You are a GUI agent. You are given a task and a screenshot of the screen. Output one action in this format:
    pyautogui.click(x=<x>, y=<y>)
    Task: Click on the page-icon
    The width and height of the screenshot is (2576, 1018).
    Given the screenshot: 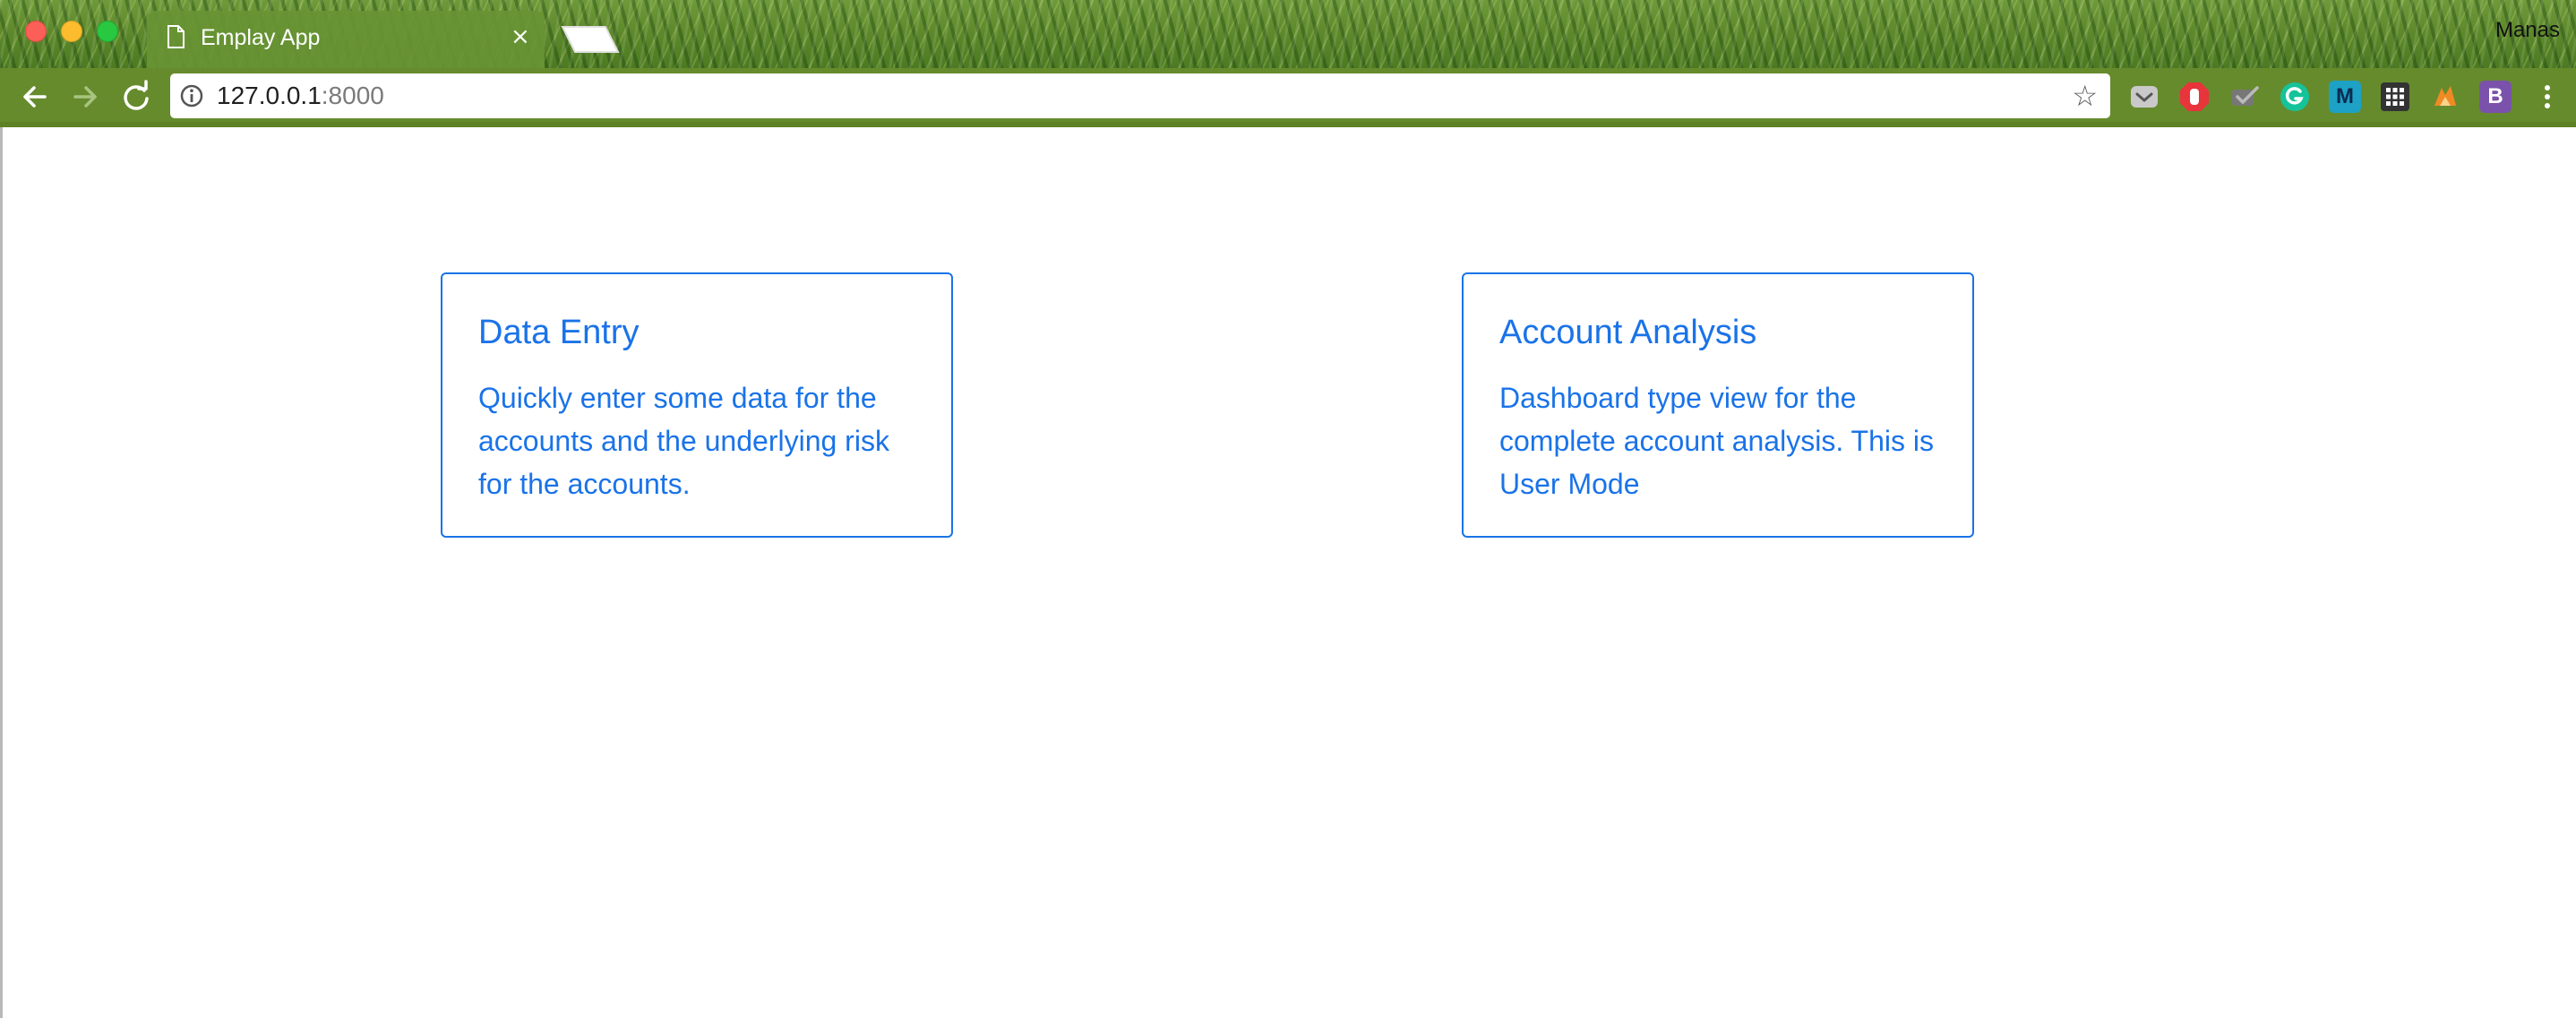 What is the action you would take?
    pyautogui.click(x=176, y=36)
    